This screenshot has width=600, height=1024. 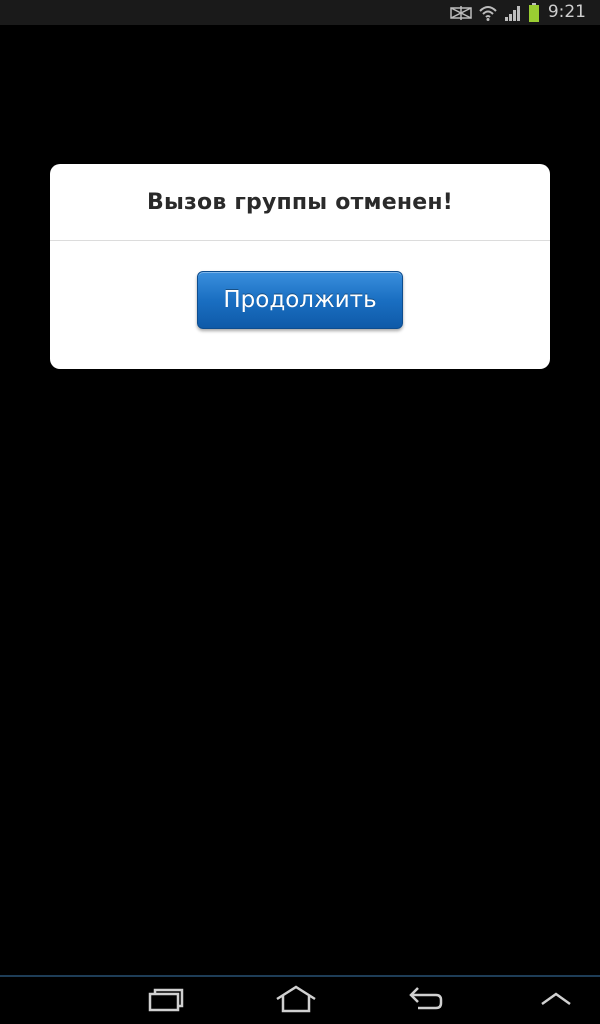 I want to click on status-bar: 9:21, so click(x=300, y=12).